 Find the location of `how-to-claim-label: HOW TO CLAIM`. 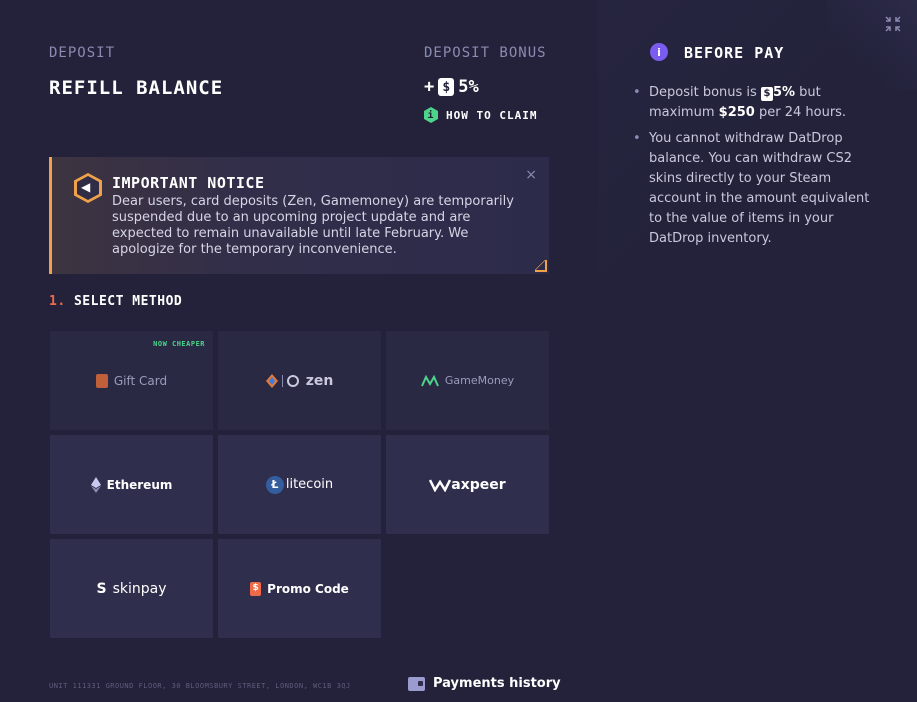

how-to-claim-label: HOW TO CLAIM is located at coordinates (492, 115).